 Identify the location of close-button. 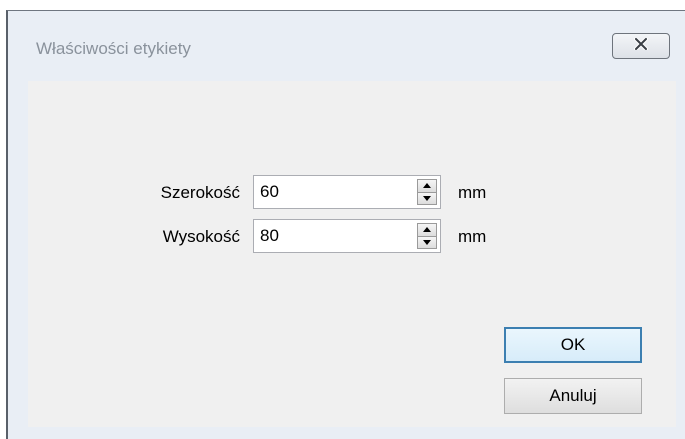
(641, 46).